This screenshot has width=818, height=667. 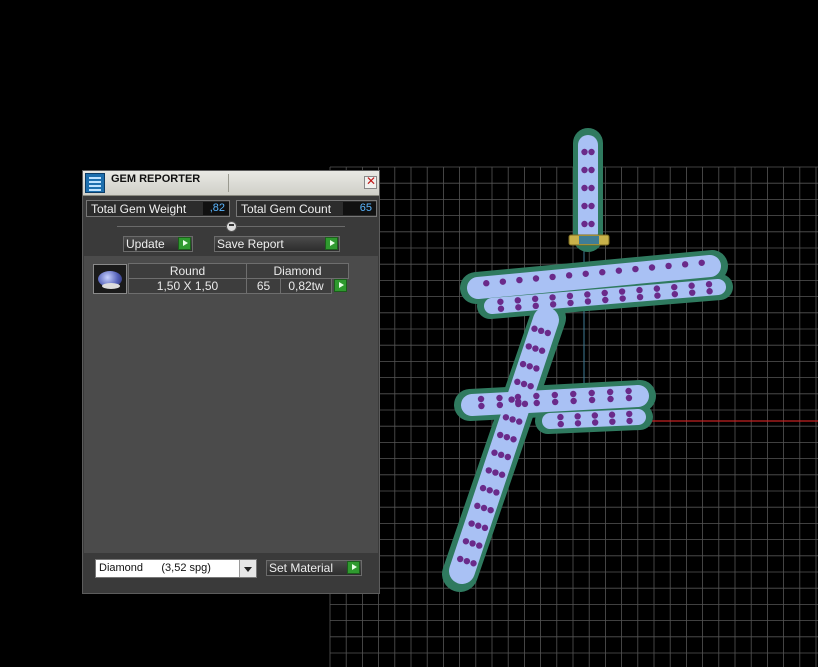 What do you see at coordinates (110, 279) in the screenshot?
I see `round-diamond-icon` at bounding box center [110, 279].